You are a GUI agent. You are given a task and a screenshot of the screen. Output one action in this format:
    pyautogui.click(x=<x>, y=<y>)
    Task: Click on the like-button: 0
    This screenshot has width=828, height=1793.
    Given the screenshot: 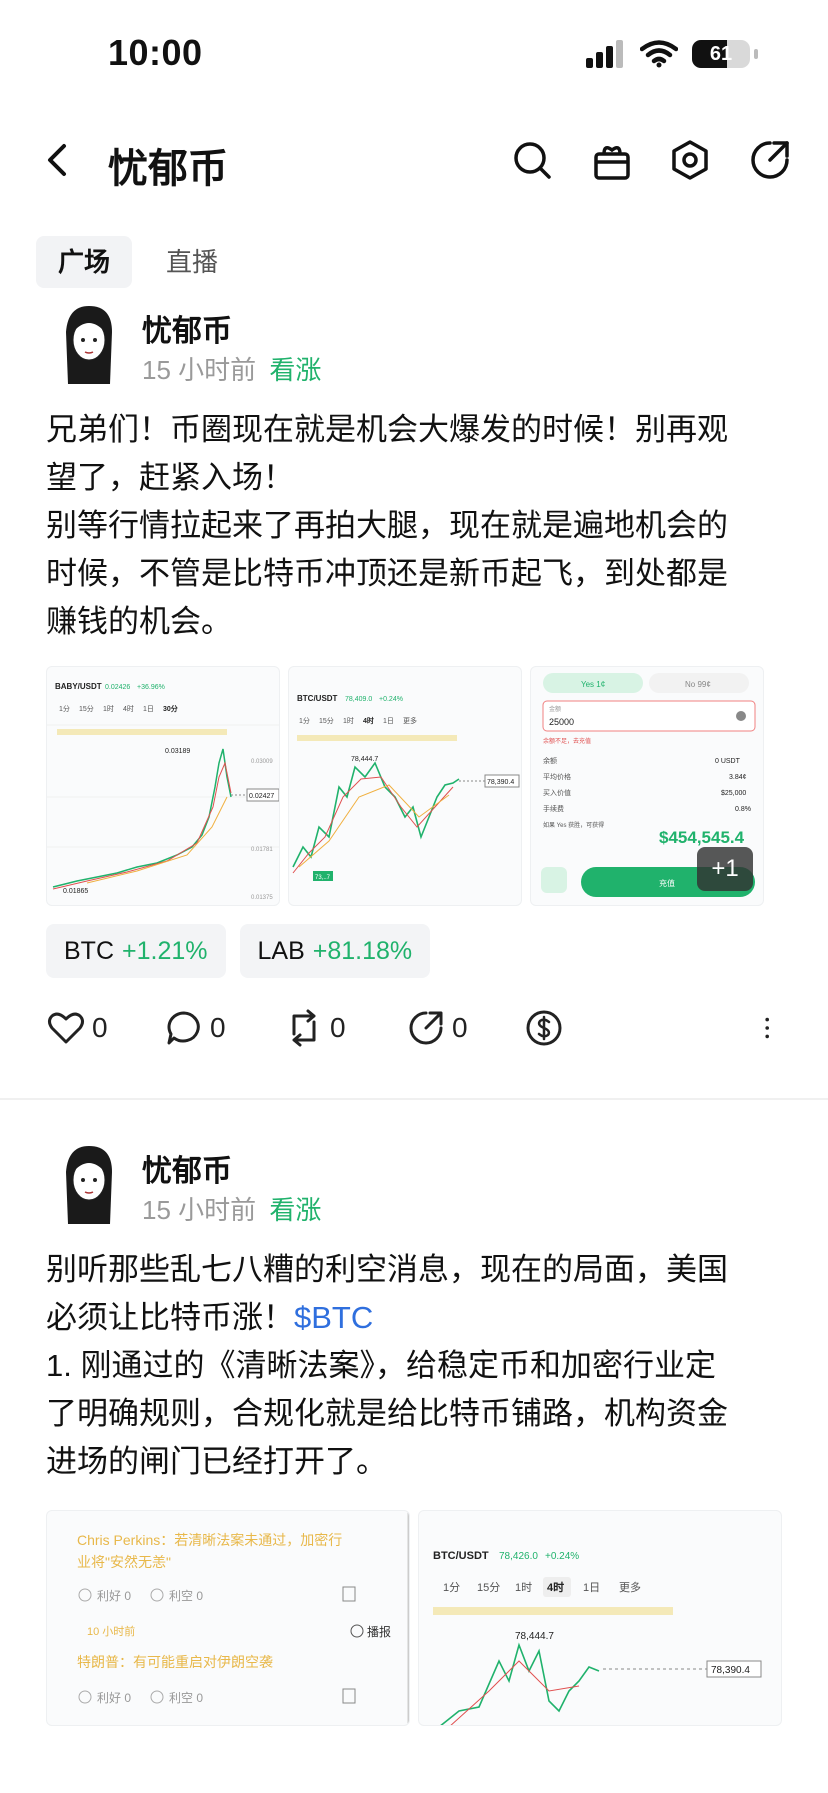 What is the action you would take?
    pyautogui.click(x=77, y=1028)
    